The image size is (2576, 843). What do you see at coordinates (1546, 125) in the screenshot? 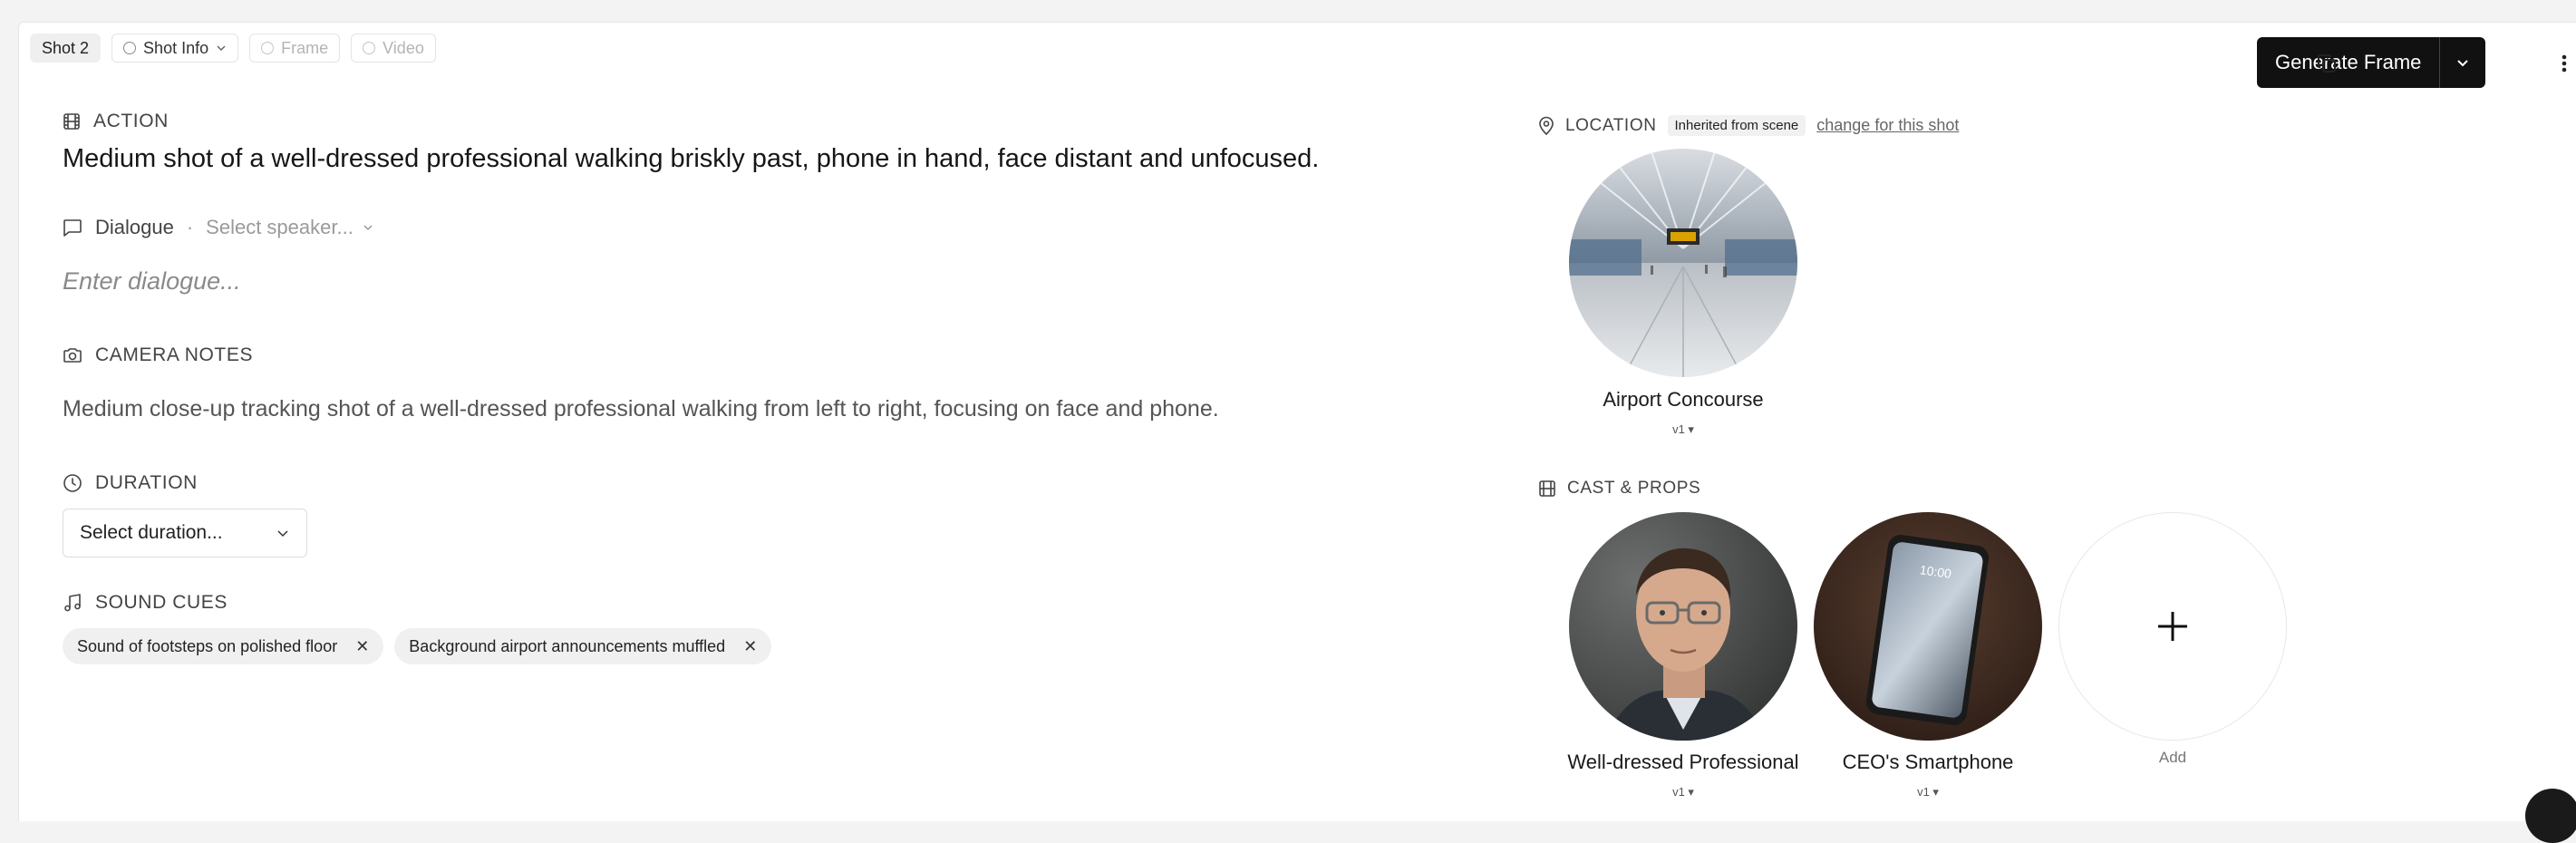
I see `map-pin-icon` at bounding box center [1546, 125].